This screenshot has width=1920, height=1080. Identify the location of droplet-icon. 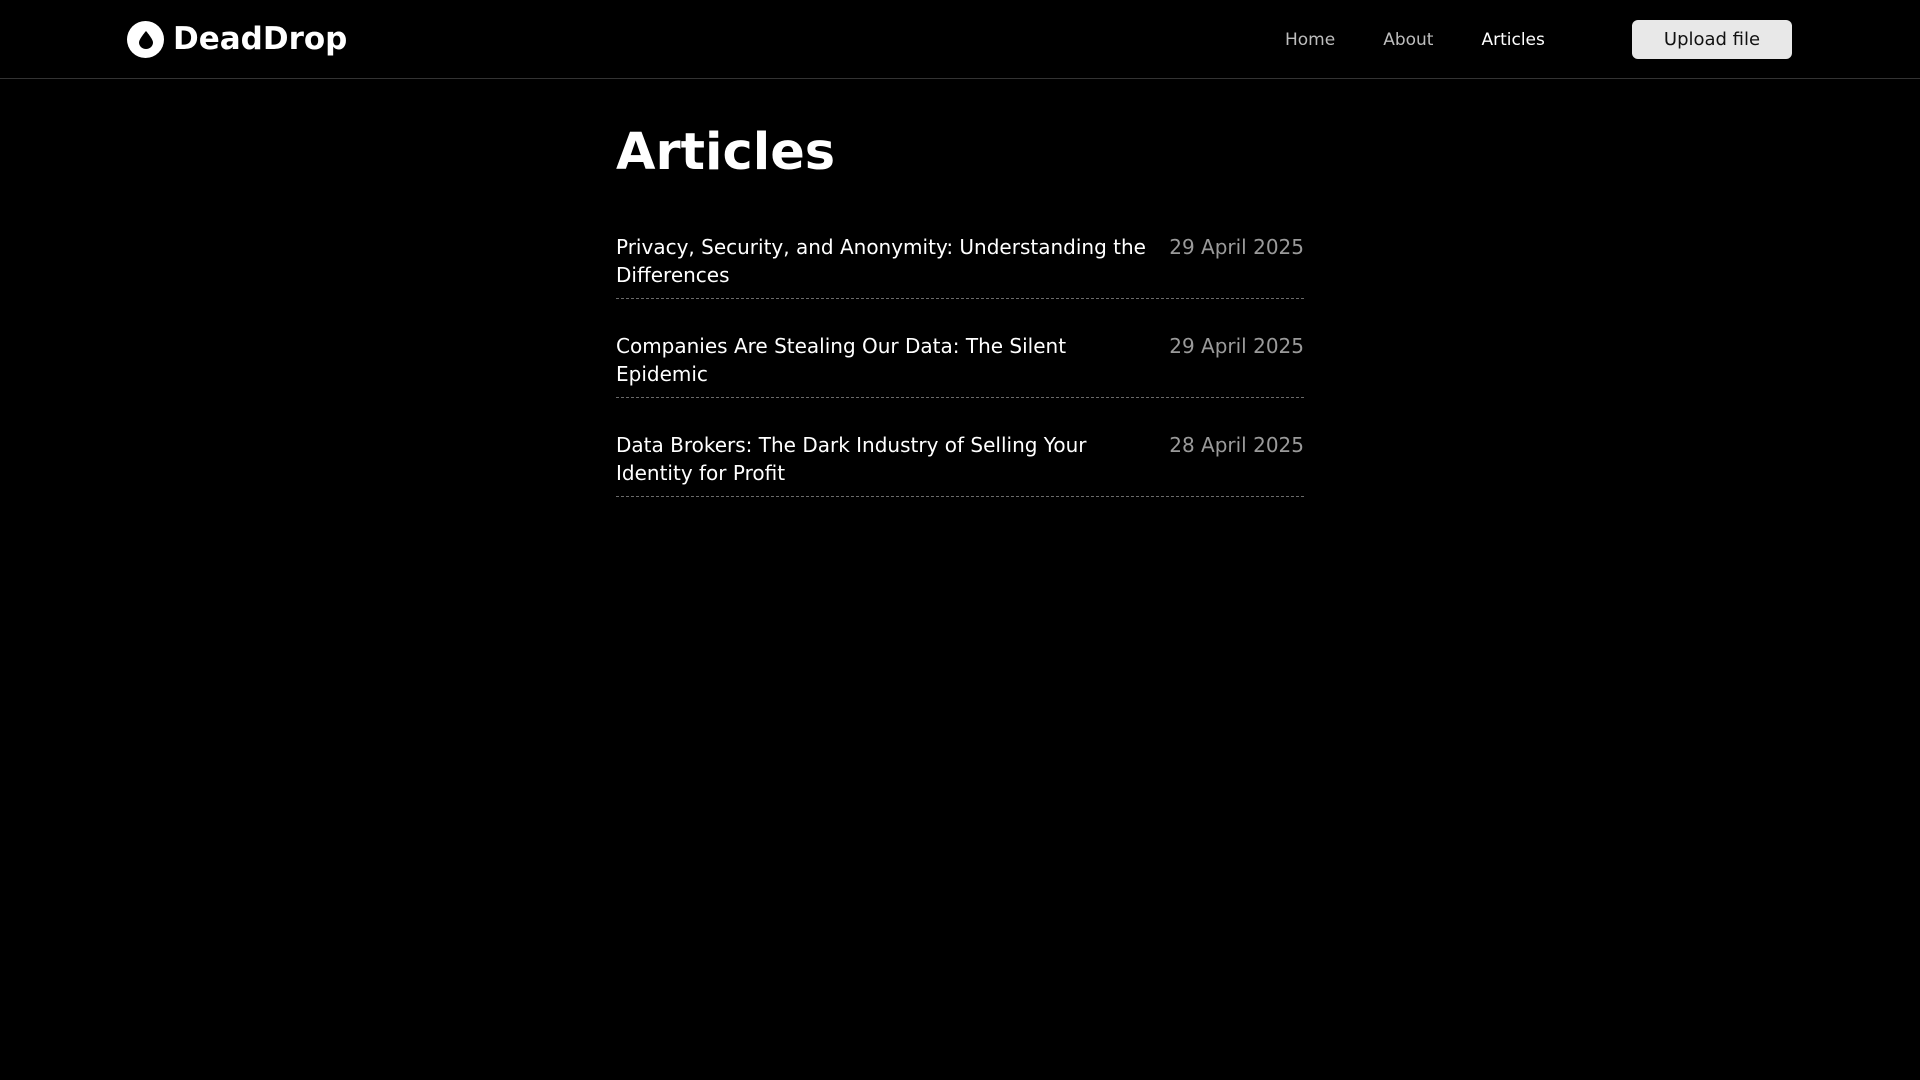
(145, 39).